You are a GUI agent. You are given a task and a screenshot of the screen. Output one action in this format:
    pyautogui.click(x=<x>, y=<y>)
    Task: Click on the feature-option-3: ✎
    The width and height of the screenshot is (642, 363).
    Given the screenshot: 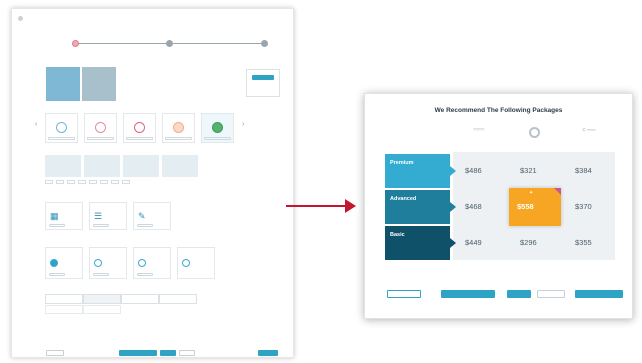 What is the action you would take?
    pyautogui.click(x=152, y=216)
    